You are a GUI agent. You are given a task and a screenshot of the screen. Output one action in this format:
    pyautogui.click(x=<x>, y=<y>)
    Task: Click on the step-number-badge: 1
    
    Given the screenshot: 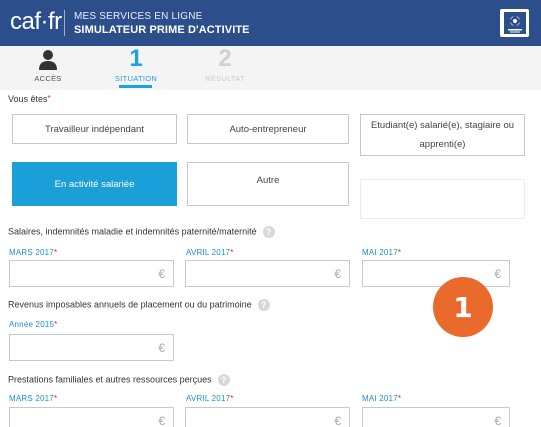 What is the action you would take?
    pyautogui.click(x=463, y=307)
    